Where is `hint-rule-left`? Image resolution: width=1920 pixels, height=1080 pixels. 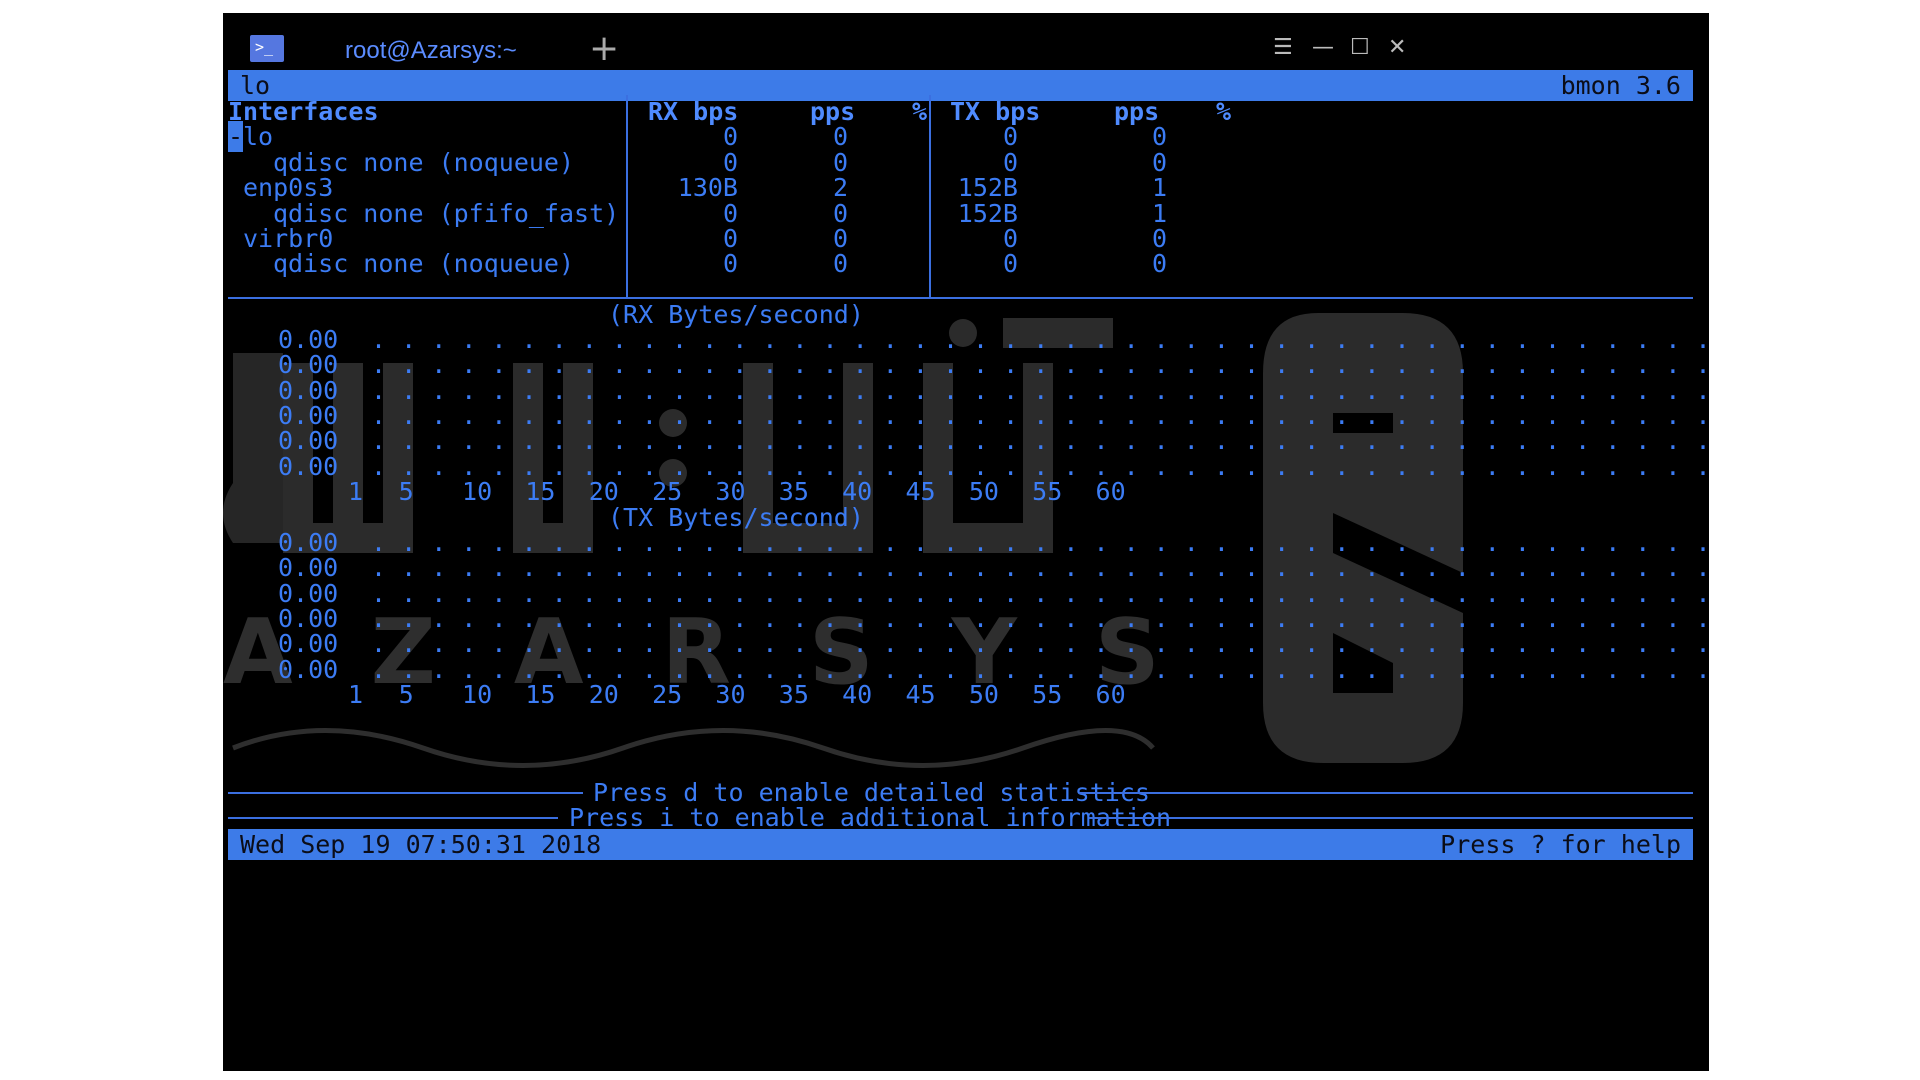
hint-rule-left is located at coordinates (405, 793).